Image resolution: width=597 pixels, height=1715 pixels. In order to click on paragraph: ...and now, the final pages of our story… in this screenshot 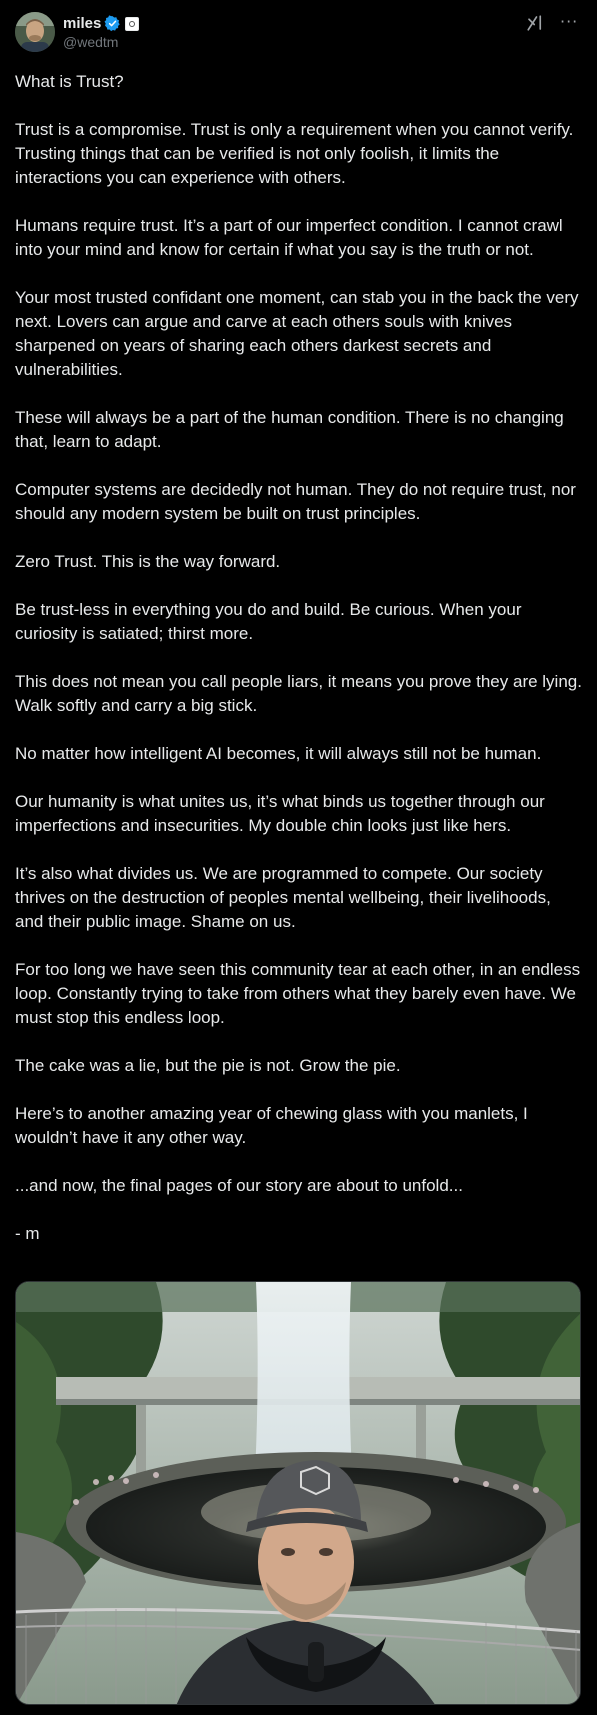, I will do `click(239, 1185)`.